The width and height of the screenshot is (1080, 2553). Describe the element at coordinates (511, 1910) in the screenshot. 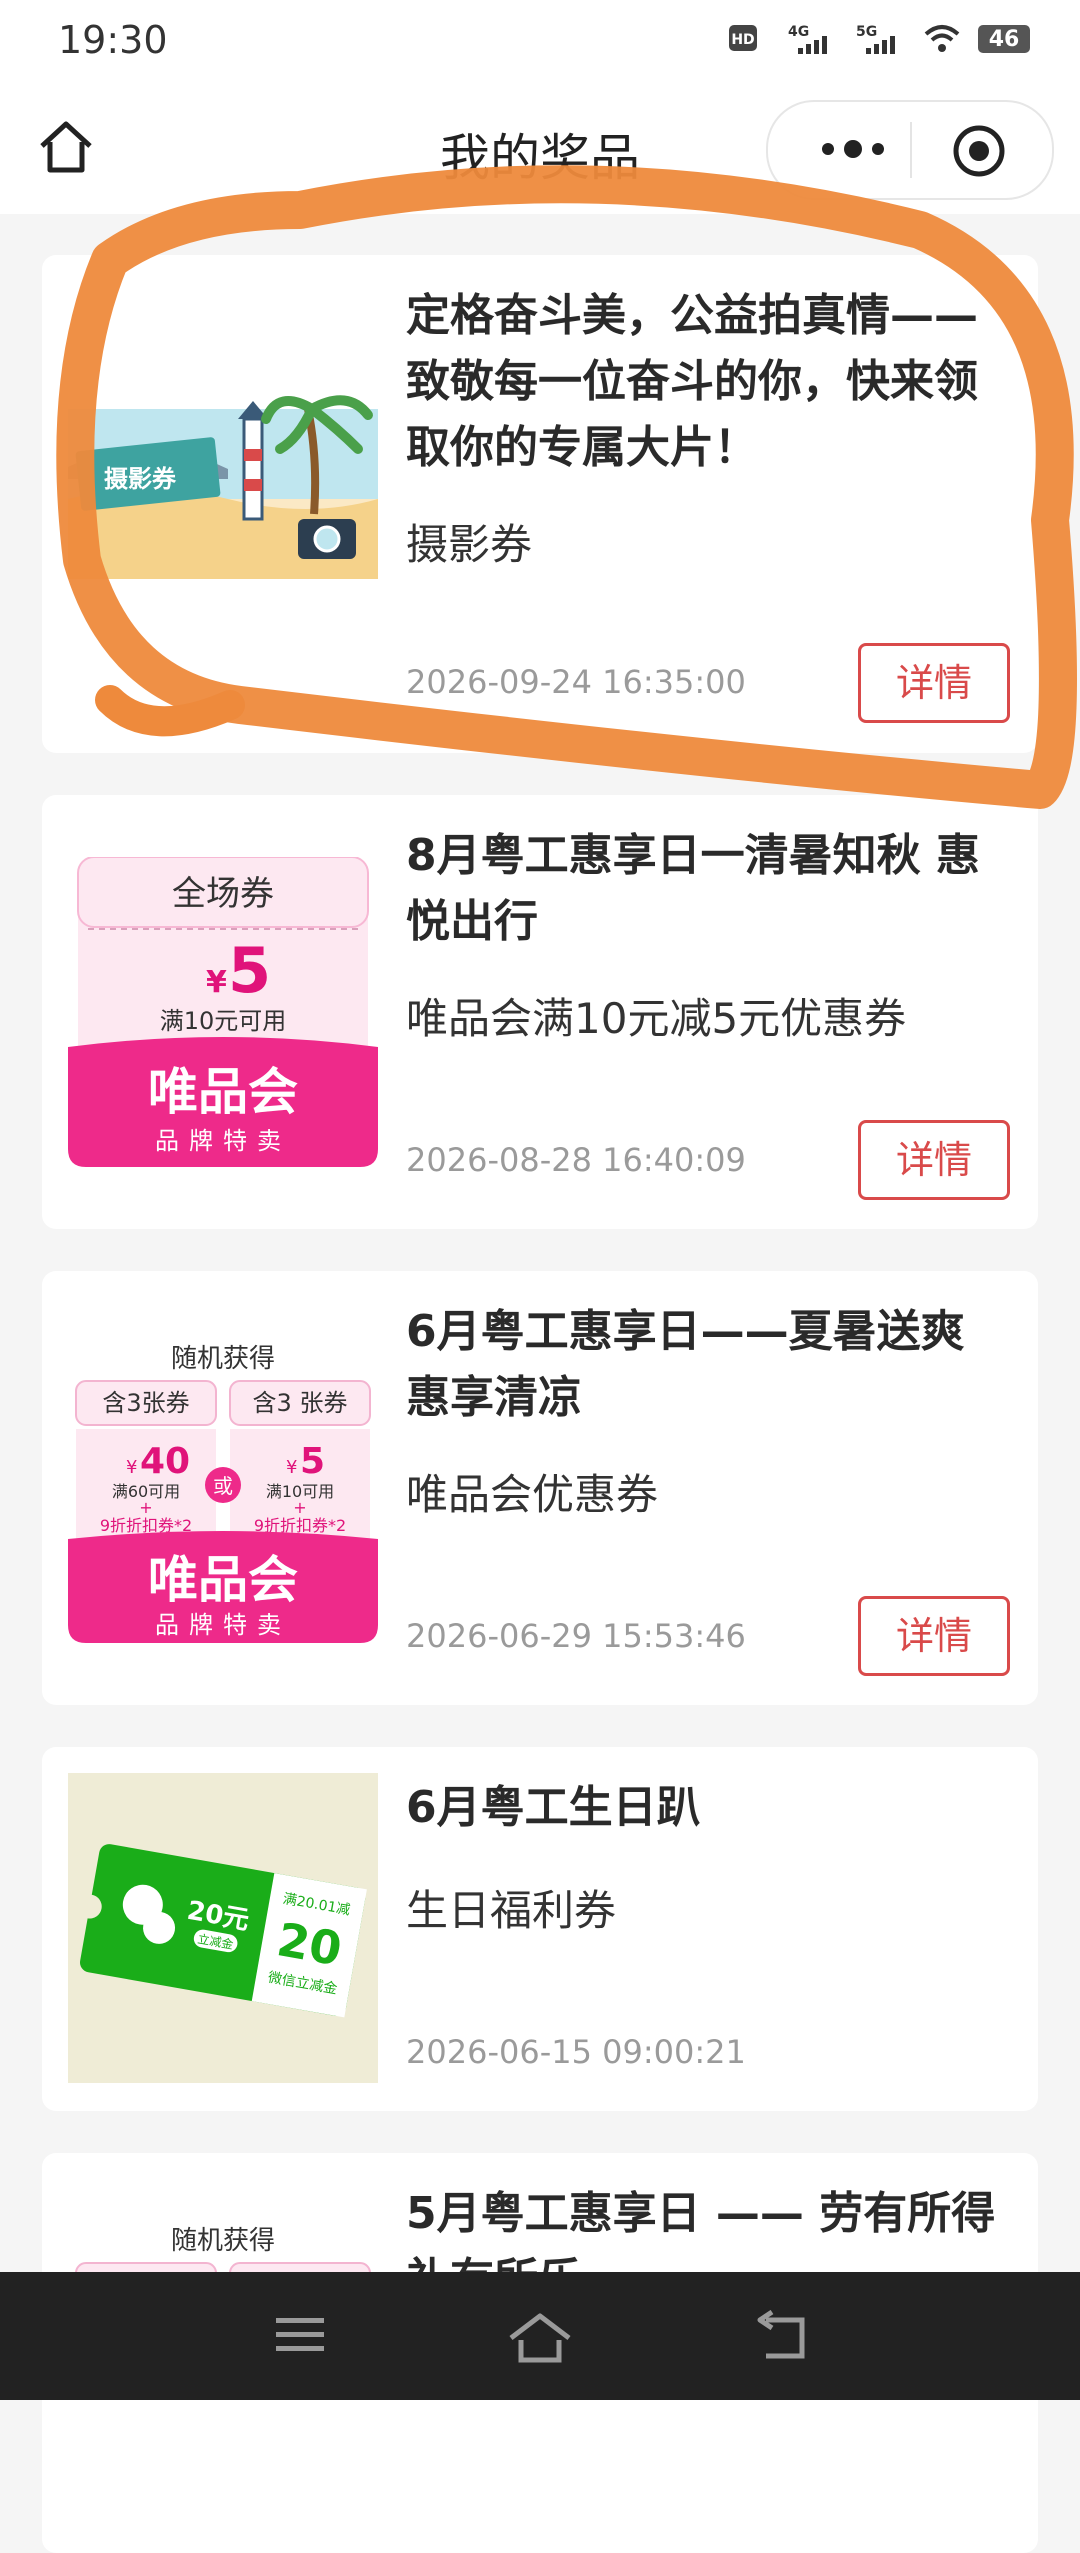

I see `prize-subtitle: 生日福利券` at that location.